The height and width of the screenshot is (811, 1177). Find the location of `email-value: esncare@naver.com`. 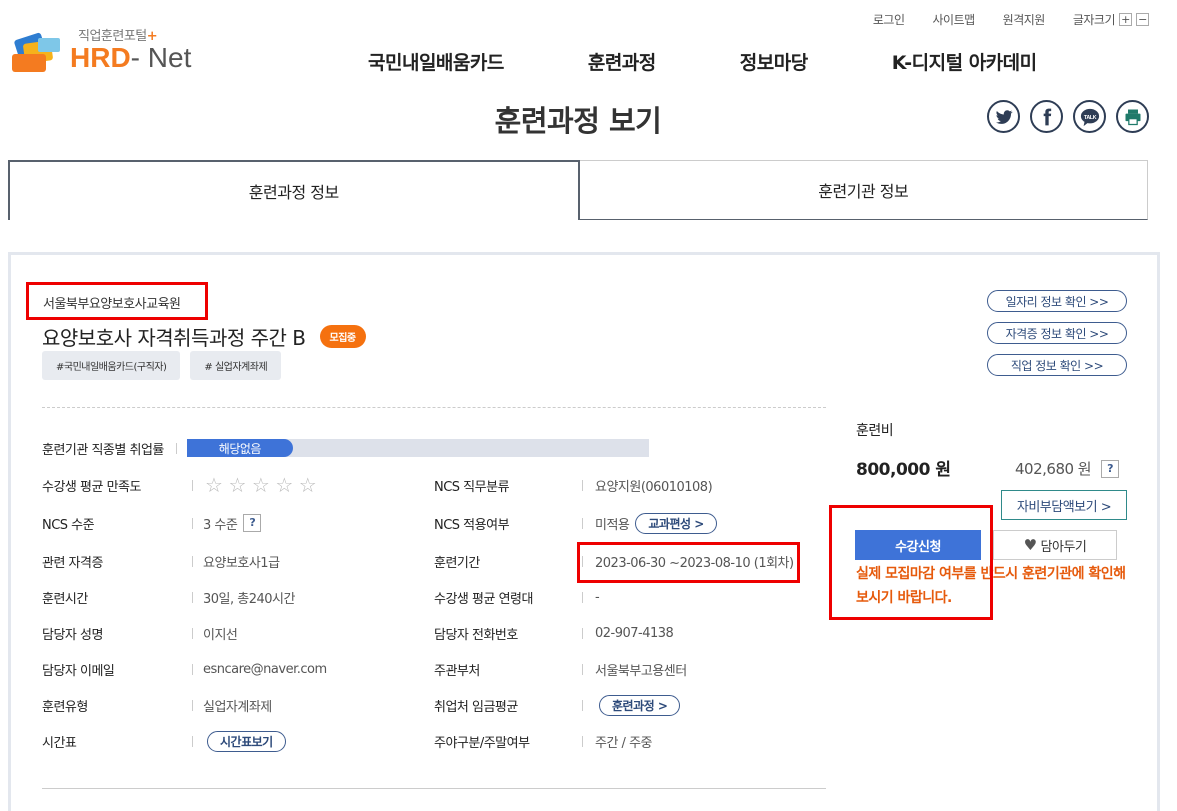

email-value: esncare@naver.com is located at coordinates (265, 669).